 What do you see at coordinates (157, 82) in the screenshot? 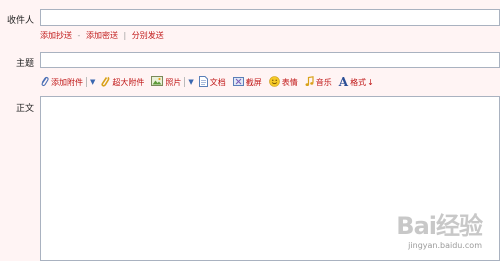
I see `image-icon` at bounding box center [157, 82].